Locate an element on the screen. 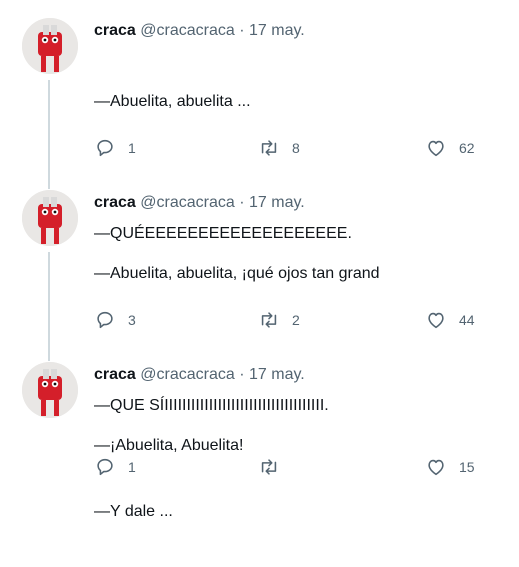  reply-button: 3 is located at coordinates (115, 320).